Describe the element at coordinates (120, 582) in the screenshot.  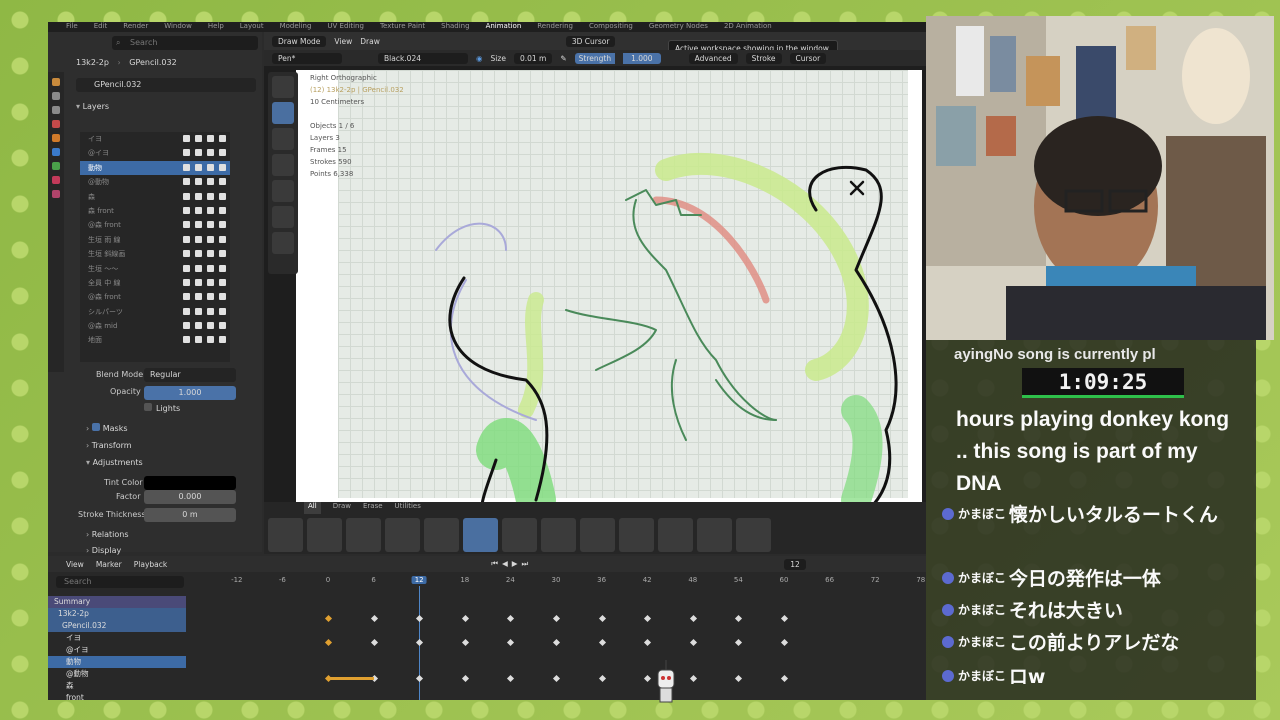
I see `timeline-search: Search` at that location.